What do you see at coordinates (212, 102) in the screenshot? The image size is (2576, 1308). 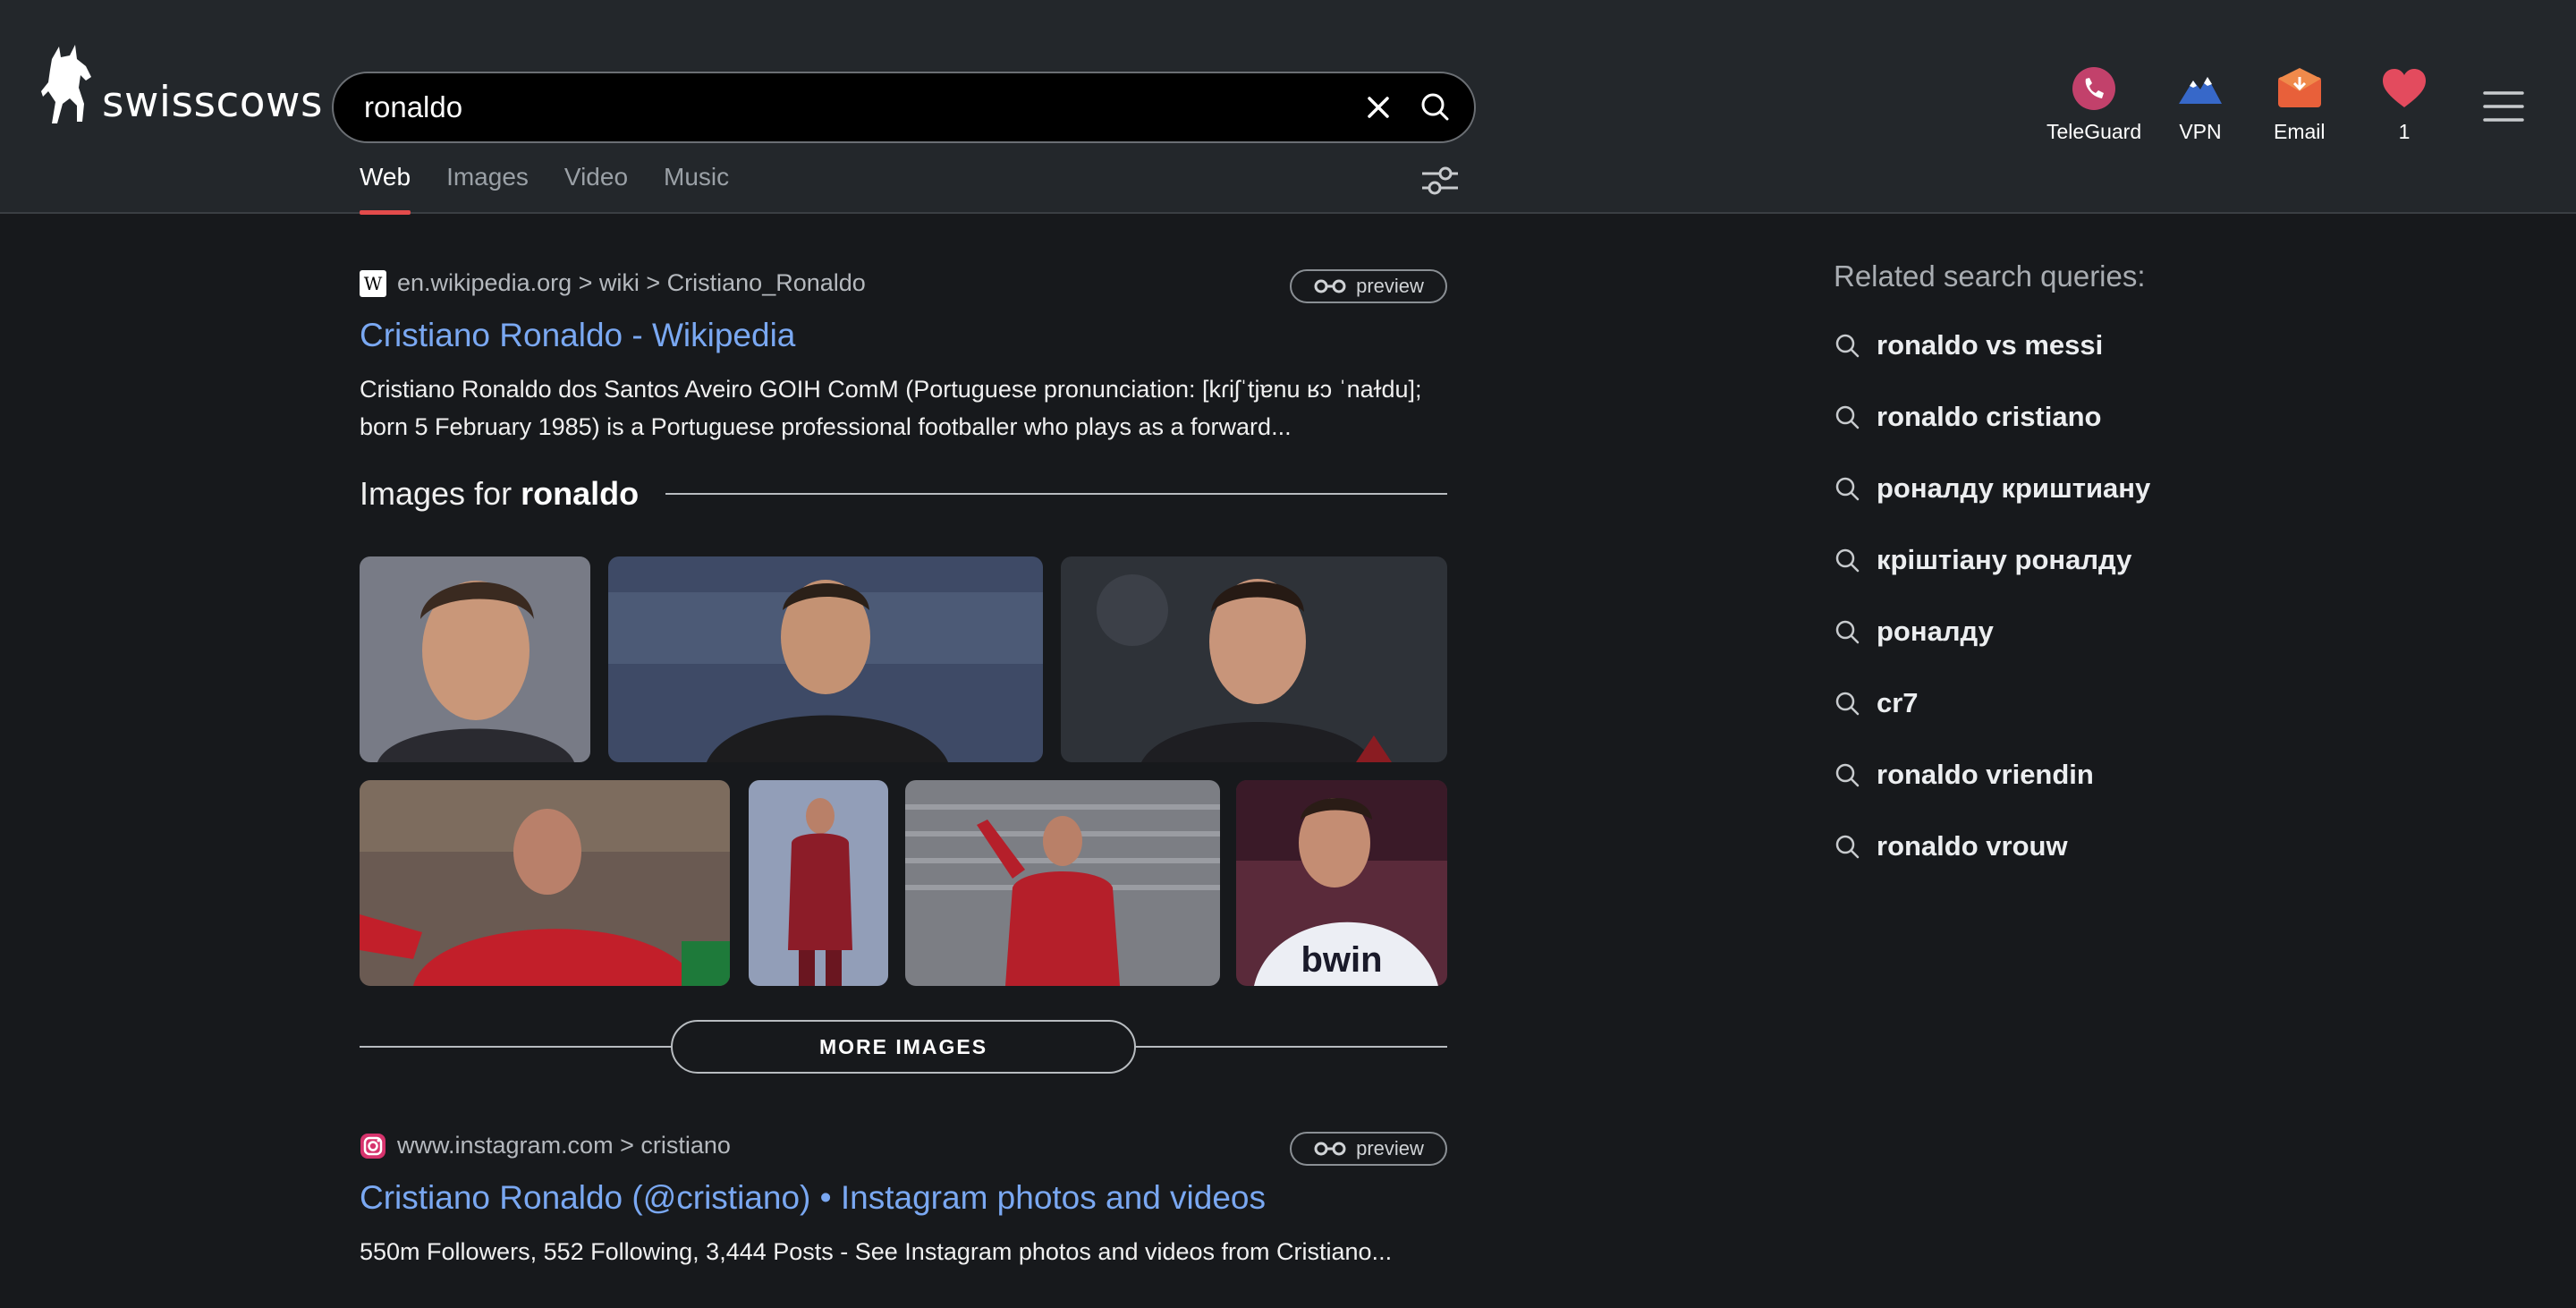 I see `logo-text: swisscows` at bounding box center [212, 102].